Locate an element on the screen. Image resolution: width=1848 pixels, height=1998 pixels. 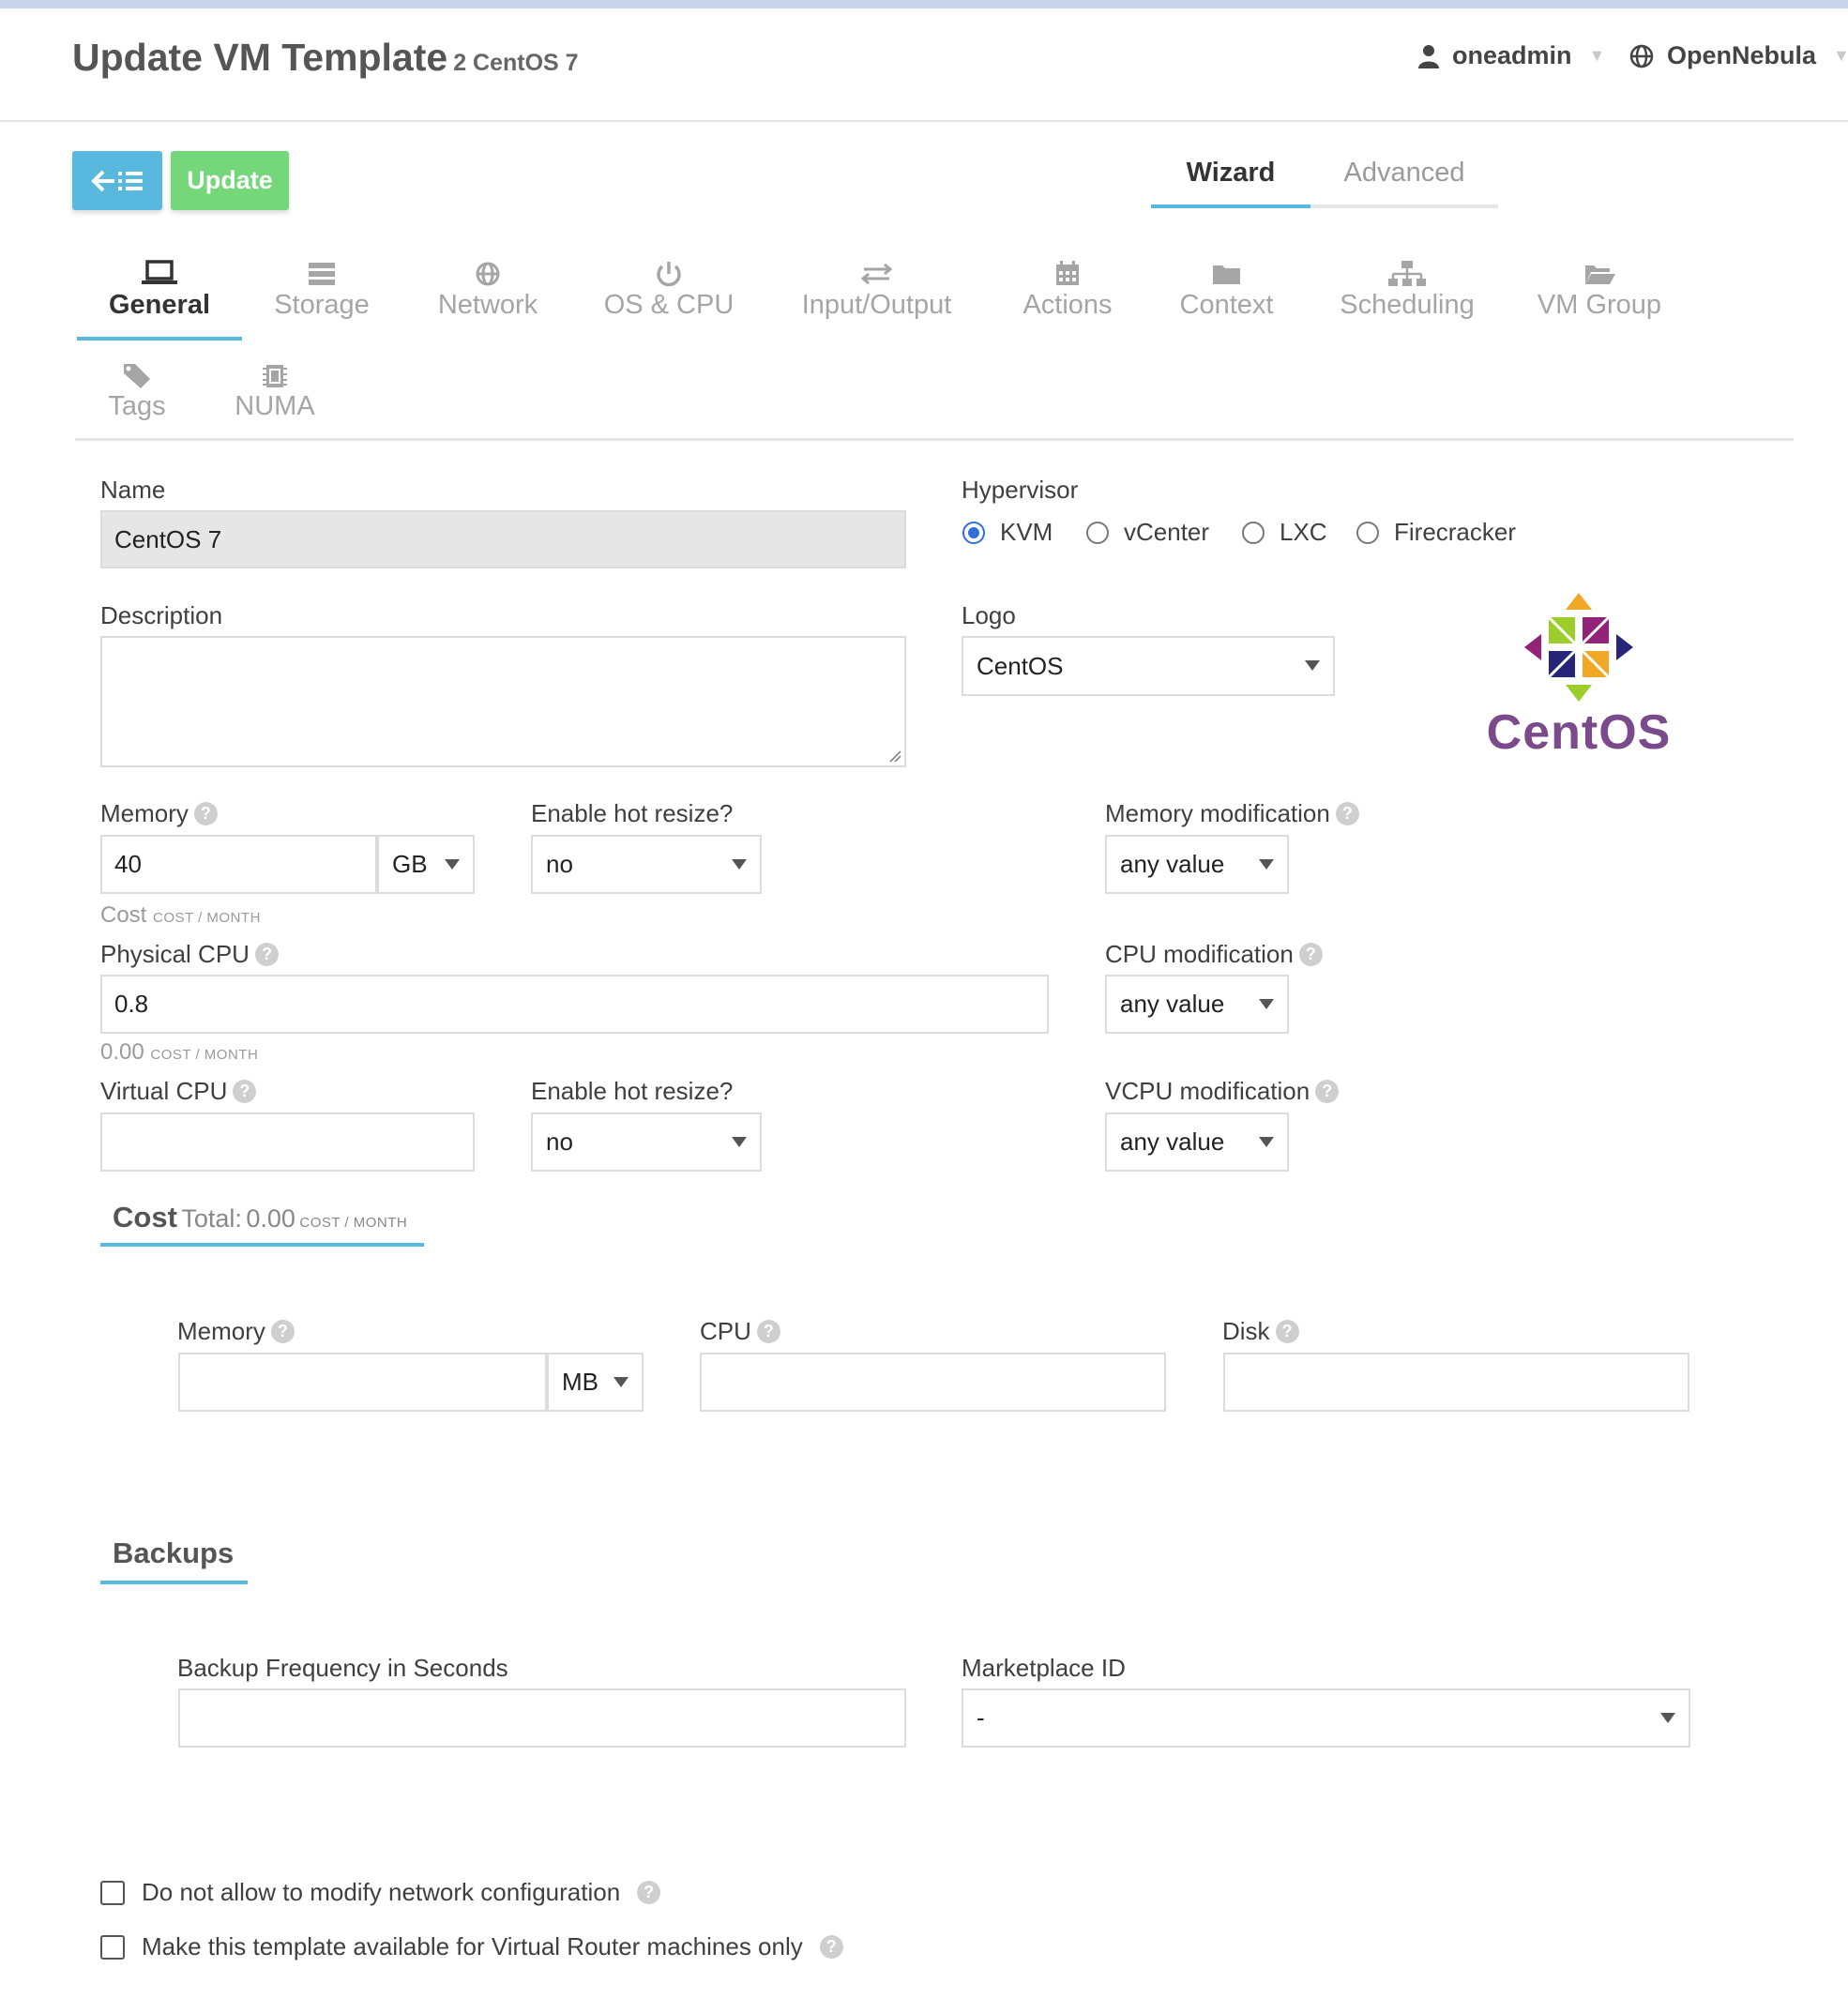
tab-scheduling: Scheduling is located at coordinates (1407, 290).